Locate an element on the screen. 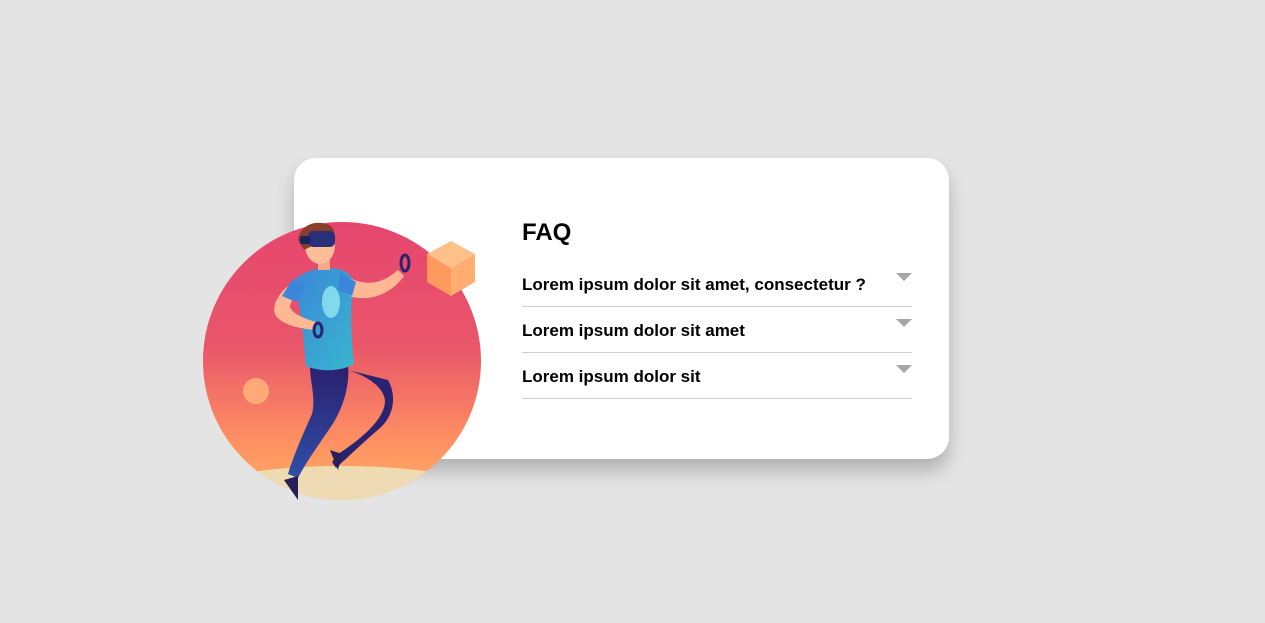 This screenshot has width=1265, height=623. vr-person-illustration is located at coordinates (342, 361).